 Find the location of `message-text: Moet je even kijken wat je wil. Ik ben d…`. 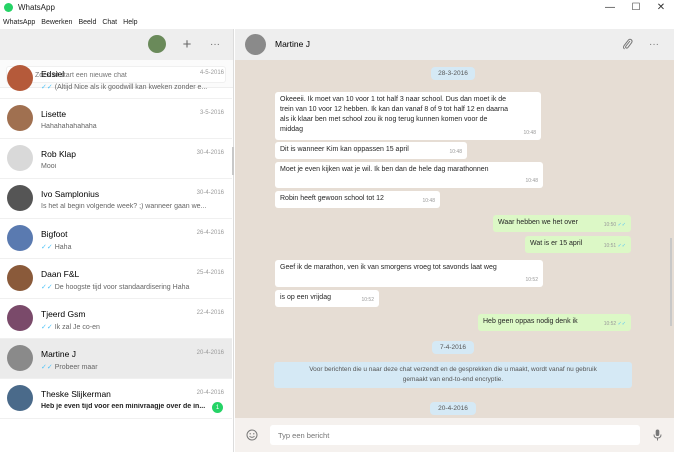

message-text: Moet je even kijken wat je wil. Ik ben d… is located at coordinates (384, 169).